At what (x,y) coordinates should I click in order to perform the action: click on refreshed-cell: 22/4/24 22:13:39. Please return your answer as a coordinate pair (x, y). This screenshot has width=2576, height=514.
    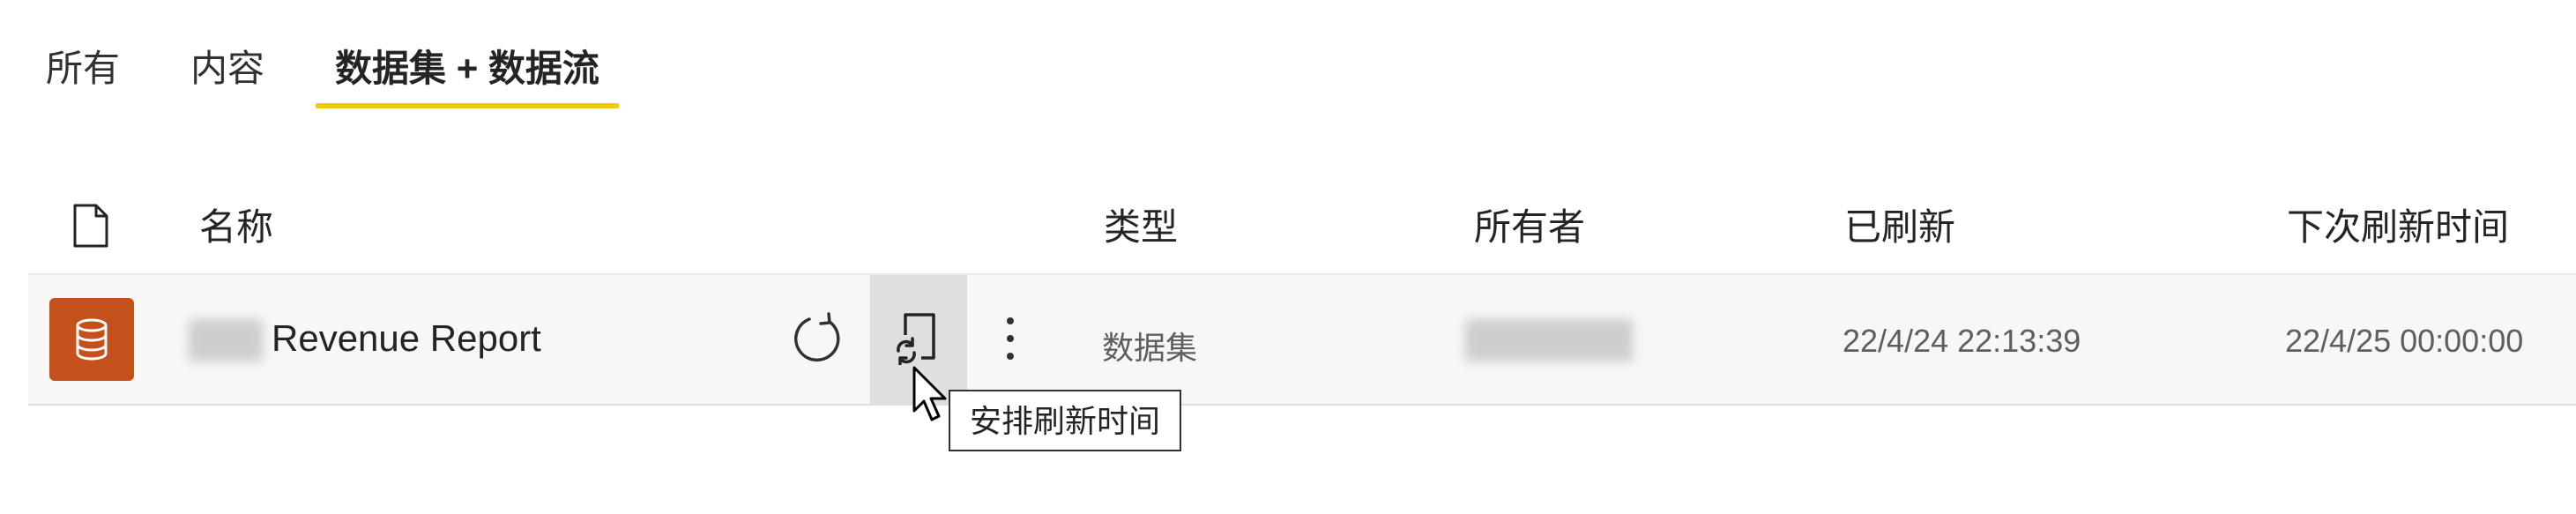
    Looking at the image, I should click on (1962, 341).